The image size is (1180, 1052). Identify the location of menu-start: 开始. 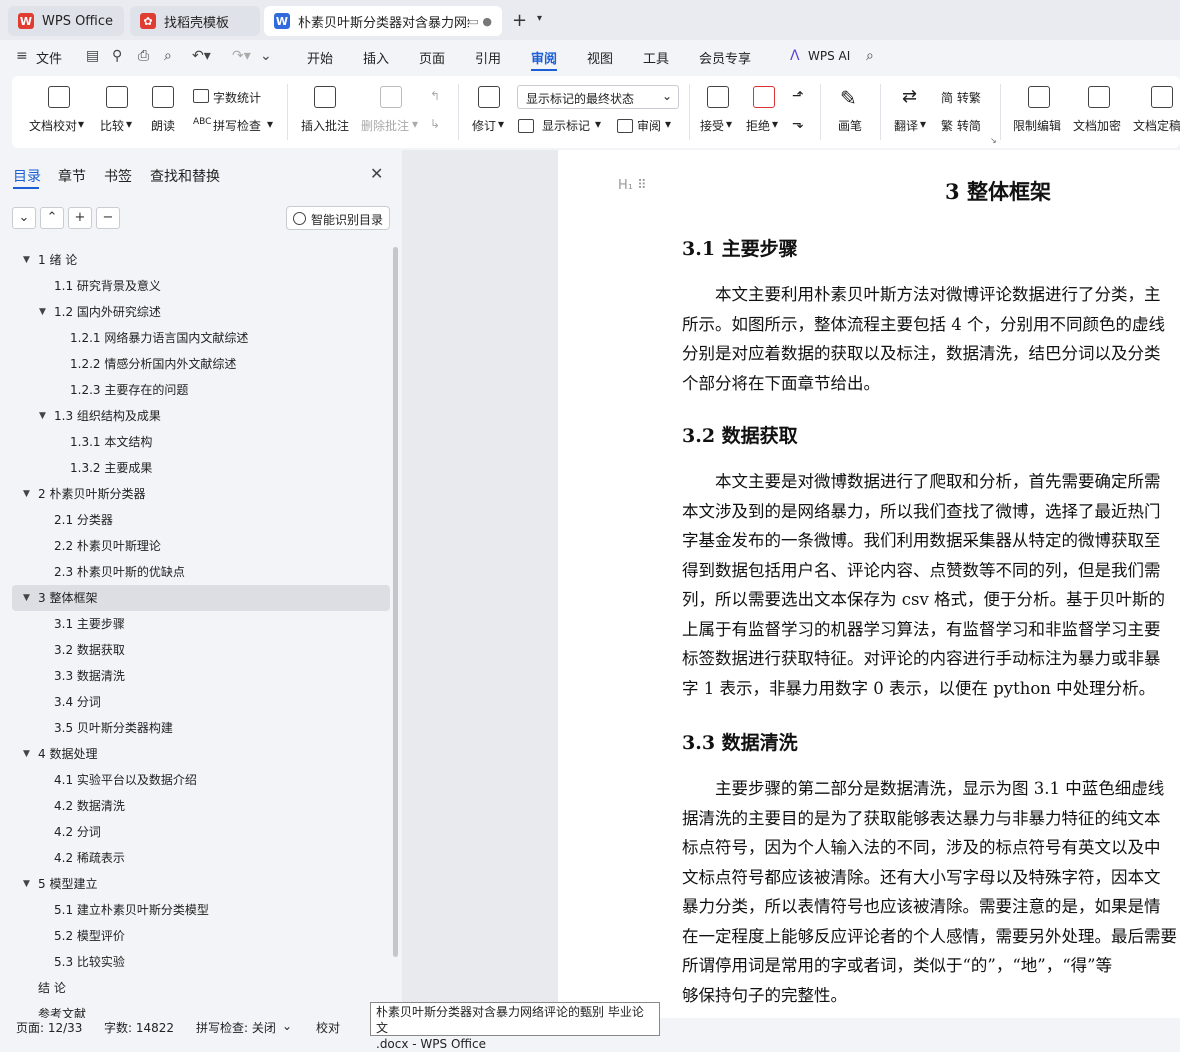
(320, 57).